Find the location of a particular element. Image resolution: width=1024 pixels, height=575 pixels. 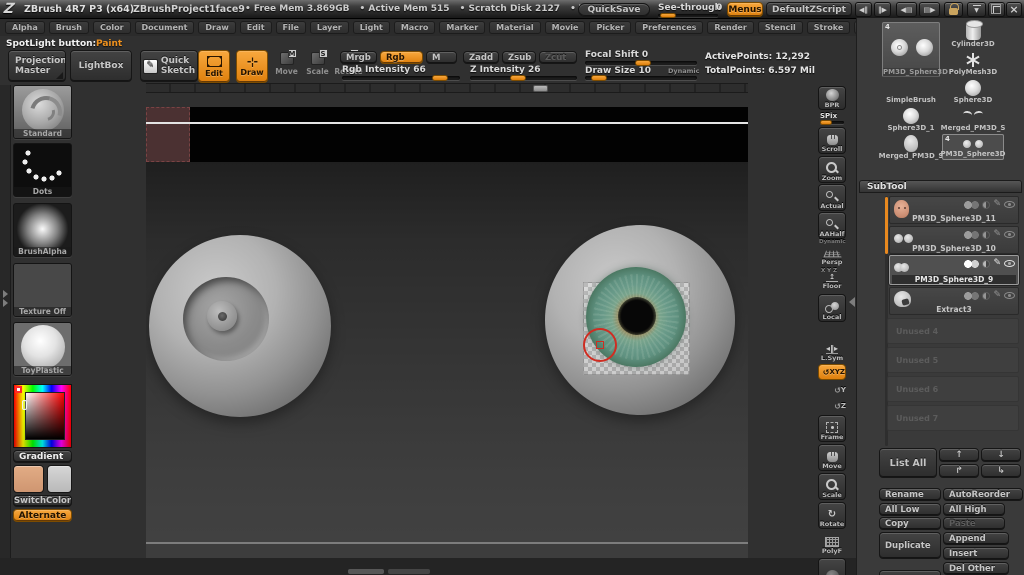

menu-item: Stroke is located at coordinates (828, 27).